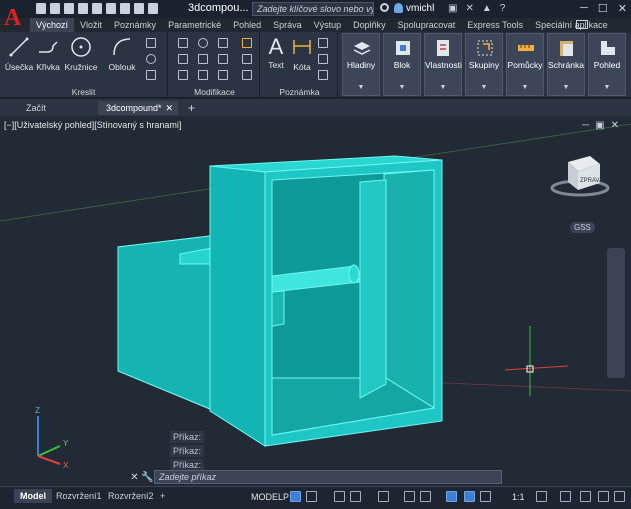 This screenshot has width=631, height=509. What do you see at coordinates (618, 125) in the screenshot?
I see `vp-close-icon: ✕` at bounding box center [618, 125].